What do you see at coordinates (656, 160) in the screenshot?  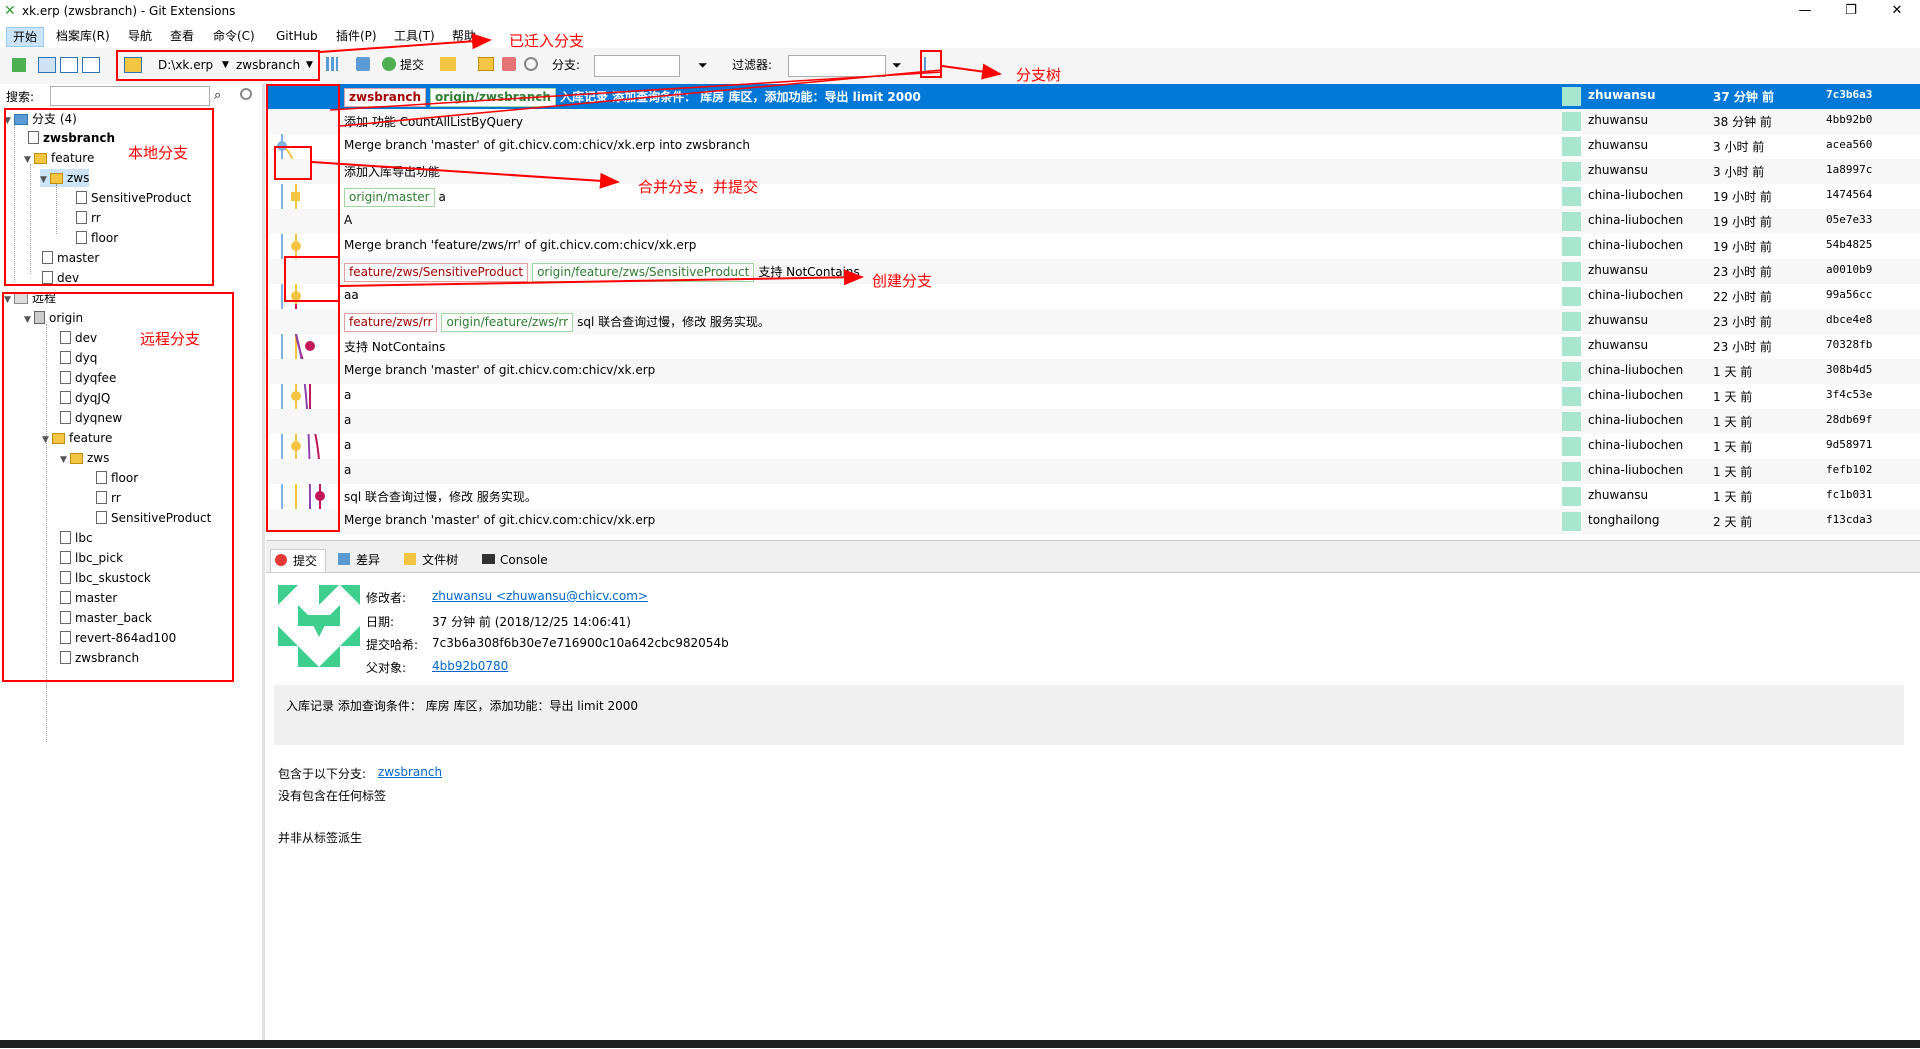 I see `annotation-arrows` at bounding box center [656, 160].